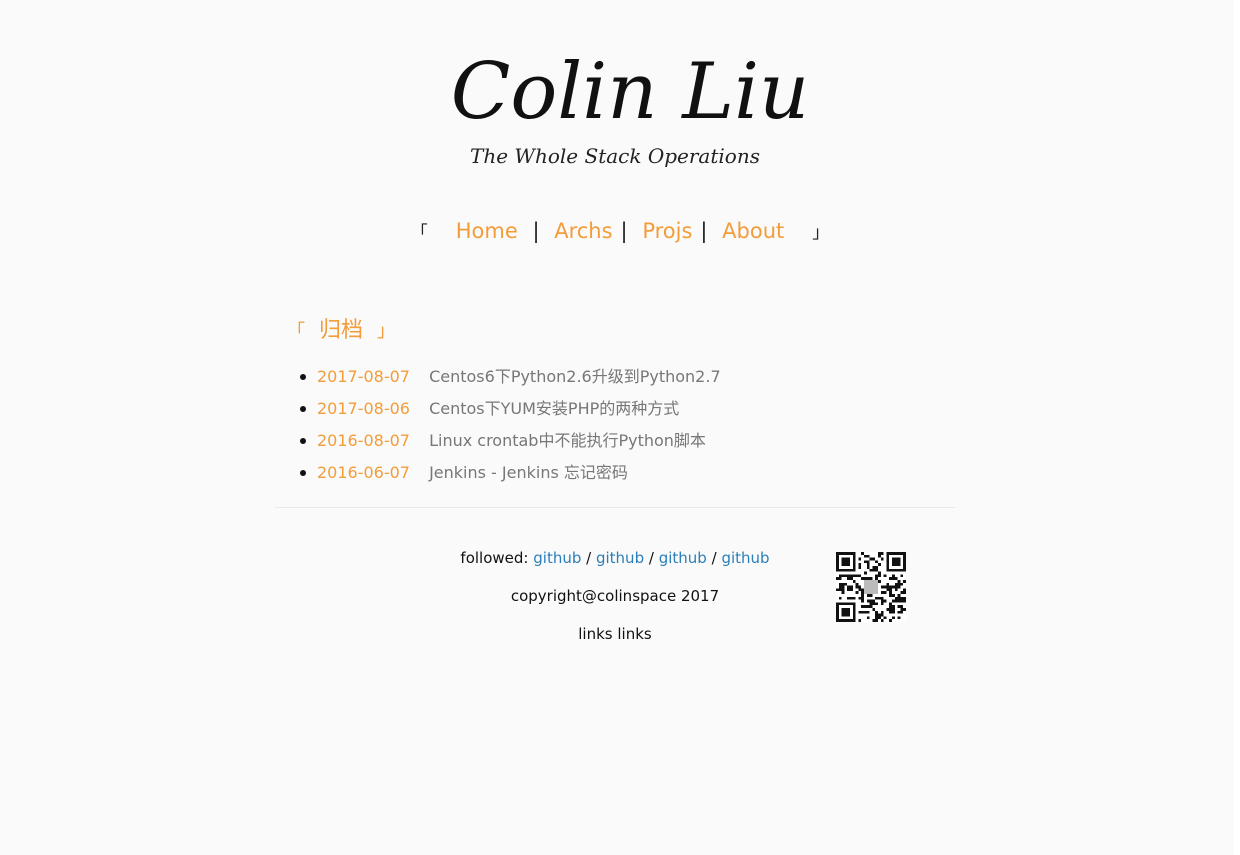 Image resolution: width=1240 pixels, height=855 pixels. I want to click on nav-item-about: About, so click(753, 231).